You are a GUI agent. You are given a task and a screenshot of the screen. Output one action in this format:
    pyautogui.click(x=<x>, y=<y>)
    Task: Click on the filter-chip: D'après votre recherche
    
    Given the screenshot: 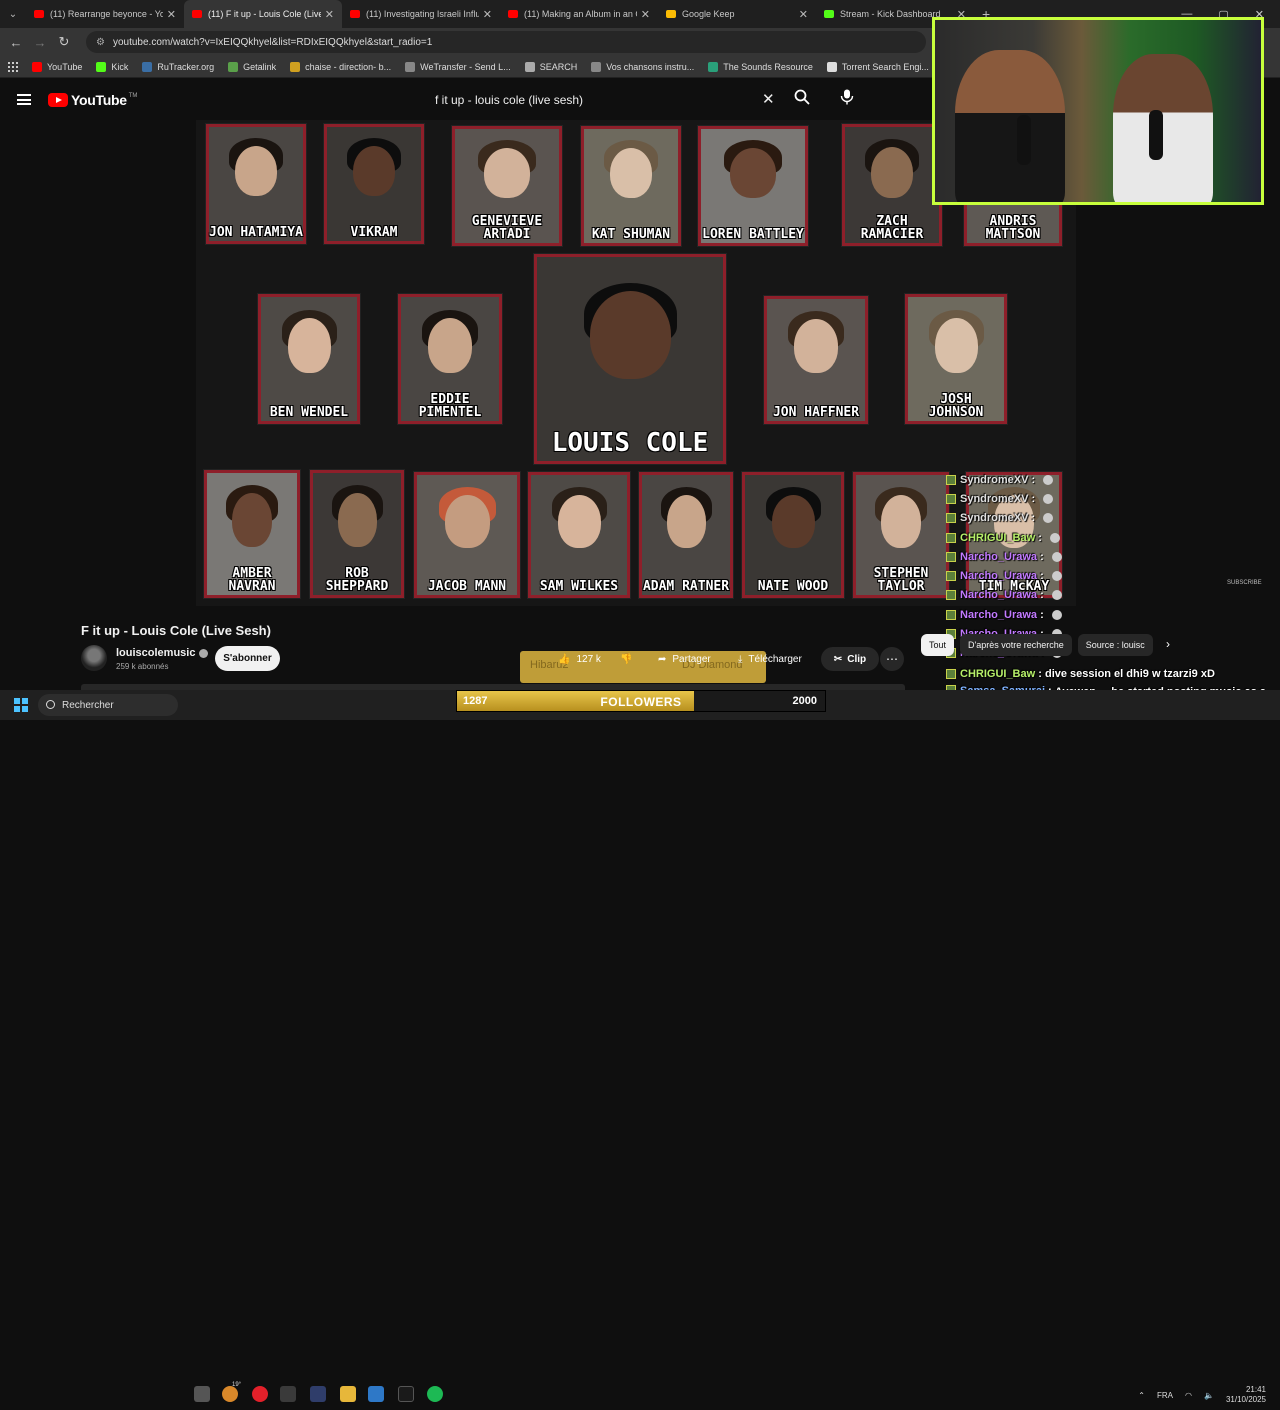 What is the action you would take?
    pyautogui.click(x=1016, y=645)
    